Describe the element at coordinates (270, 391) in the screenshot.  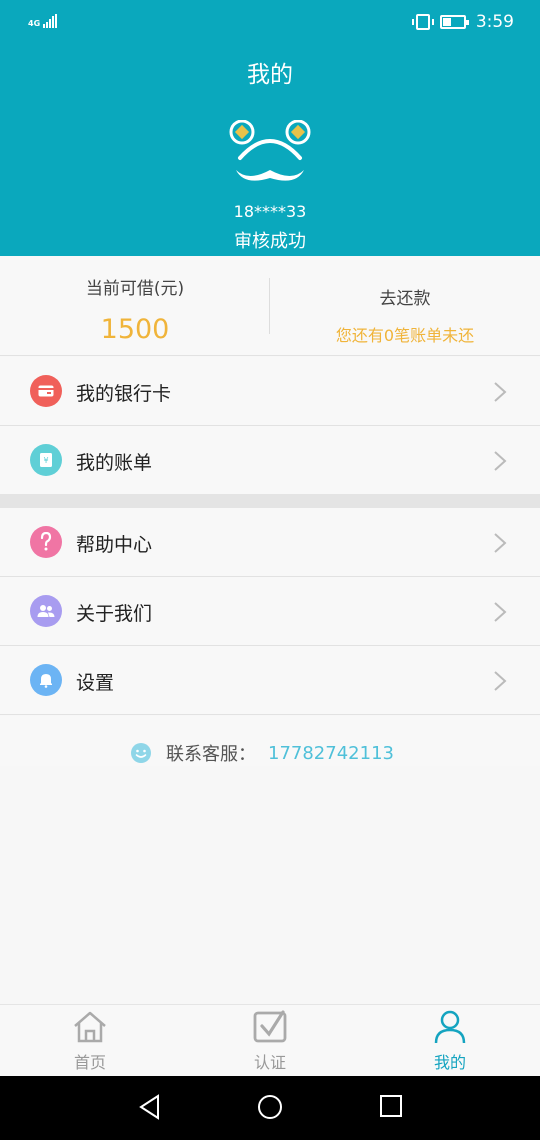
I see `menu-item-bank-card: 我的银行卡` at that location.